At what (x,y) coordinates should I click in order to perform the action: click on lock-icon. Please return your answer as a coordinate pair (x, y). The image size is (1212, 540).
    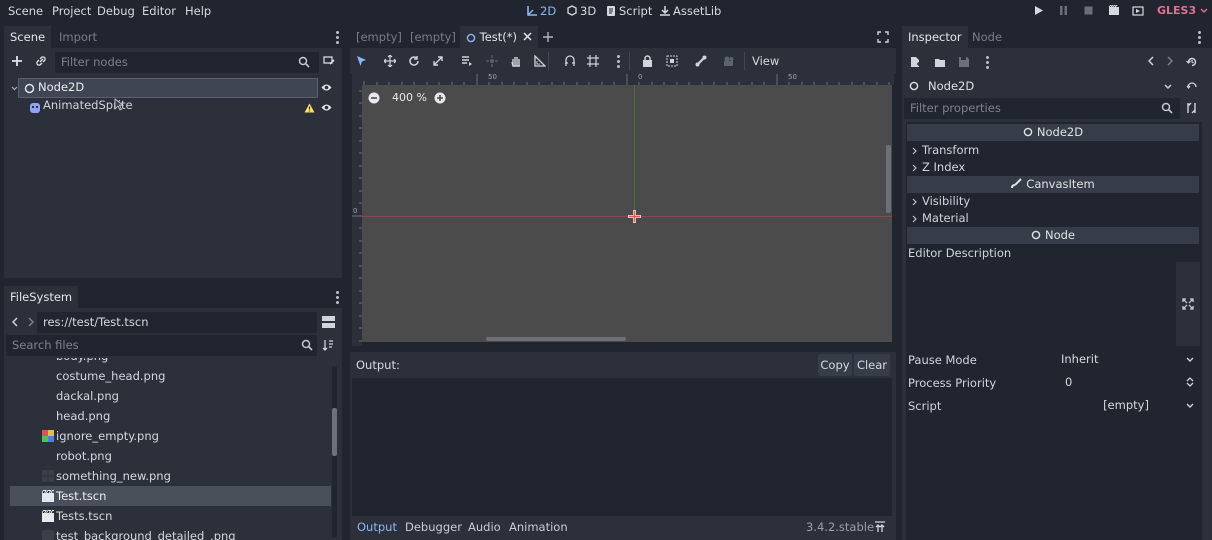
    Looking at the image, I should click on (647, 61).